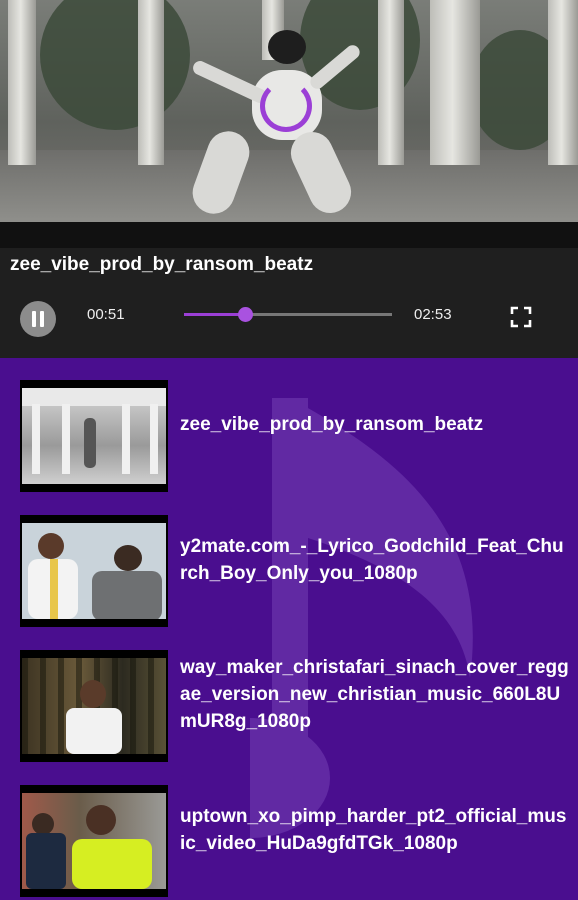 Image resolution: width=578 pixels, height=900 pixels. What do you see at coordinates (288, 314) in the screenshot?
I see `seek-bar` at bounding box center [288, 314].